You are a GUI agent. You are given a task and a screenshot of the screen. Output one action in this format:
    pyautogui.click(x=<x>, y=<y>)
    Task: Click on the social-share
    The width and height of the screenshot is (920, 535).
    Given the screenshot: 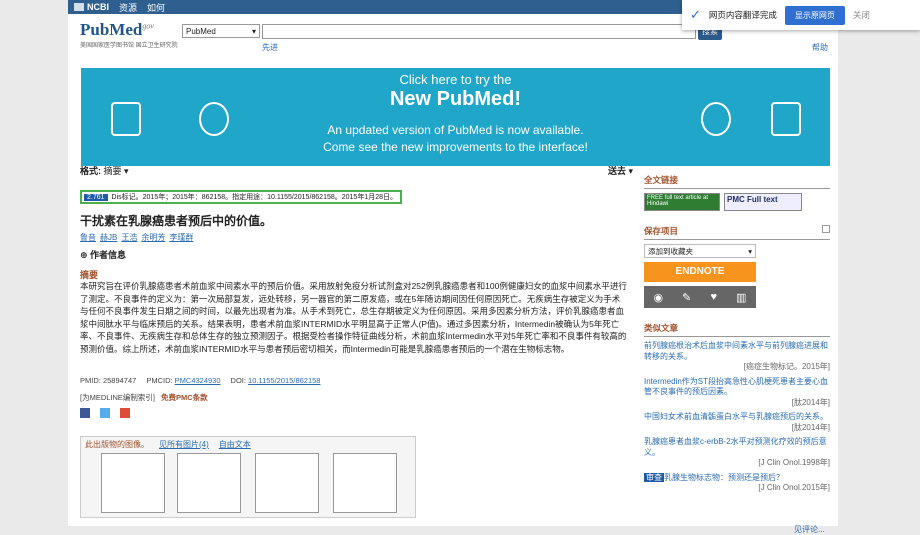 What is the action you would take?
    pyautogui.click(x=105, y=413)
    